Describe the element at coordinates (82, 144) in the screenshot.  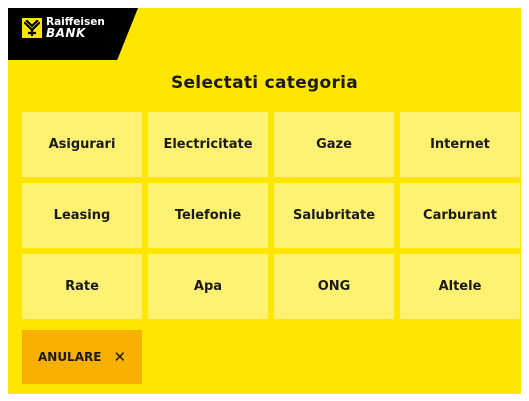
I see `category-asigurari-button: Asigurari` at that location.